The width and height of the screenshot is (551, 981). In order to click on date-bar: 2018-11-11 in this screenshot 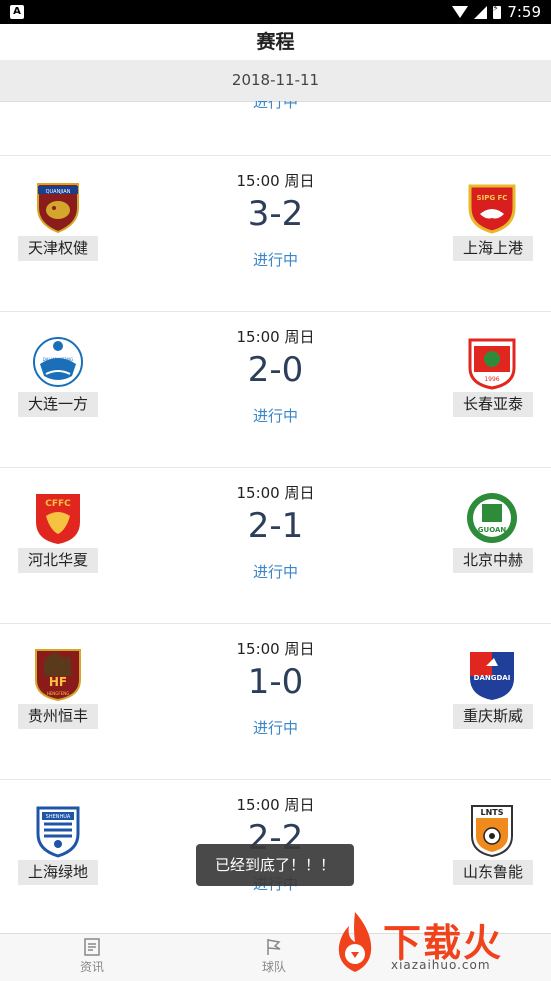, I will do `click(275, 81)`.